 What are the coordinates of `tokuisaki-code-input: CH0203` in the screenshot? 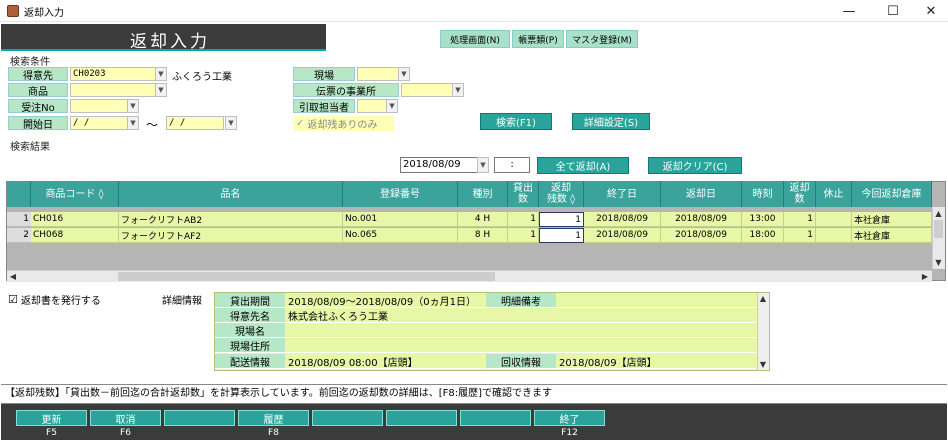 It's located at (113, 74).